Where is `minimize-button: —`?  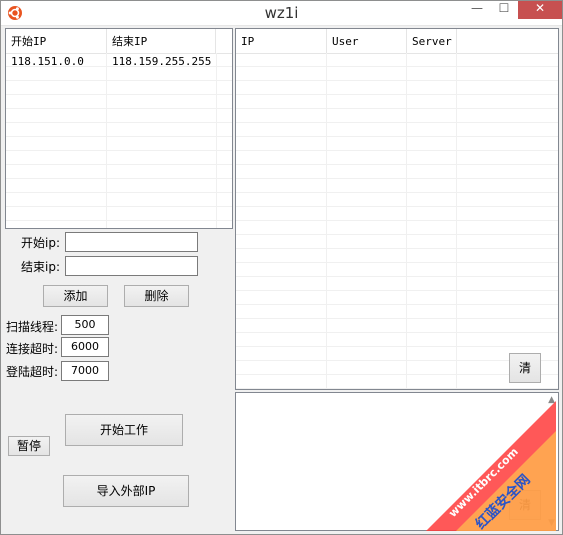 minimize-button: — is located at coordinates (477, 10).